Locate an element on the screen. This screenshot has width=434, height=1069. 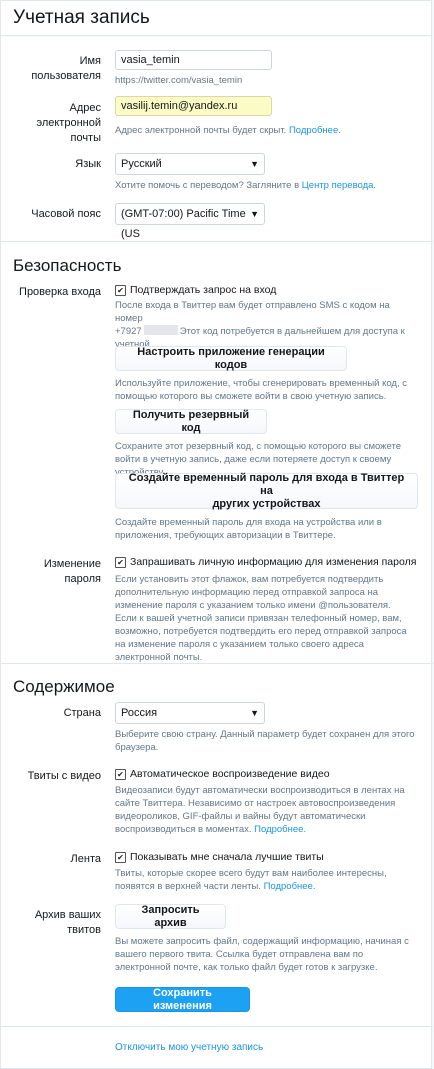
video-tweets-label: Твиты с видео is located at coordinates (64, 776).